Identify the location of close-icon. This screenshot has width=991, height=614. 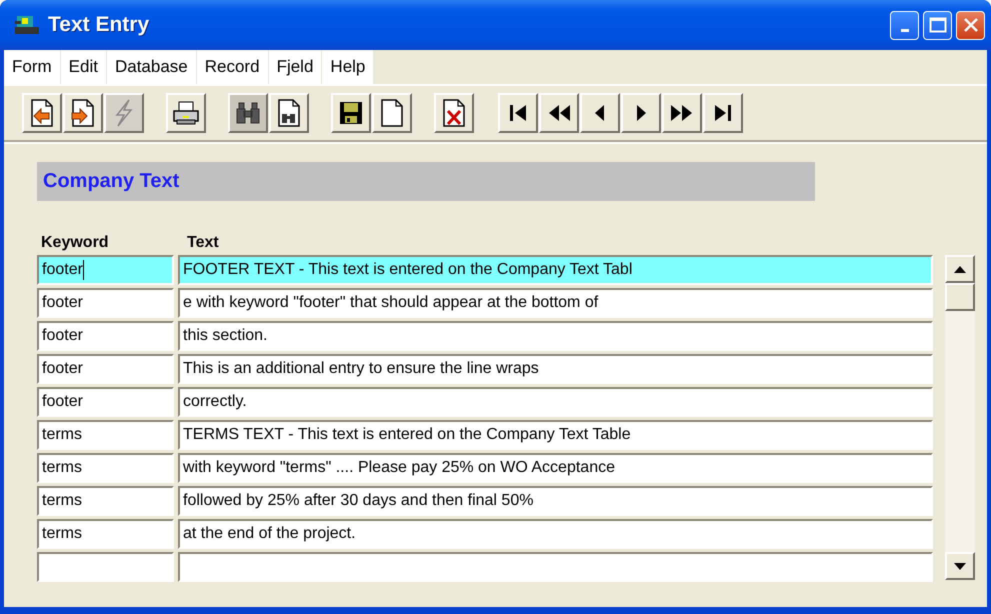
(970, 25).